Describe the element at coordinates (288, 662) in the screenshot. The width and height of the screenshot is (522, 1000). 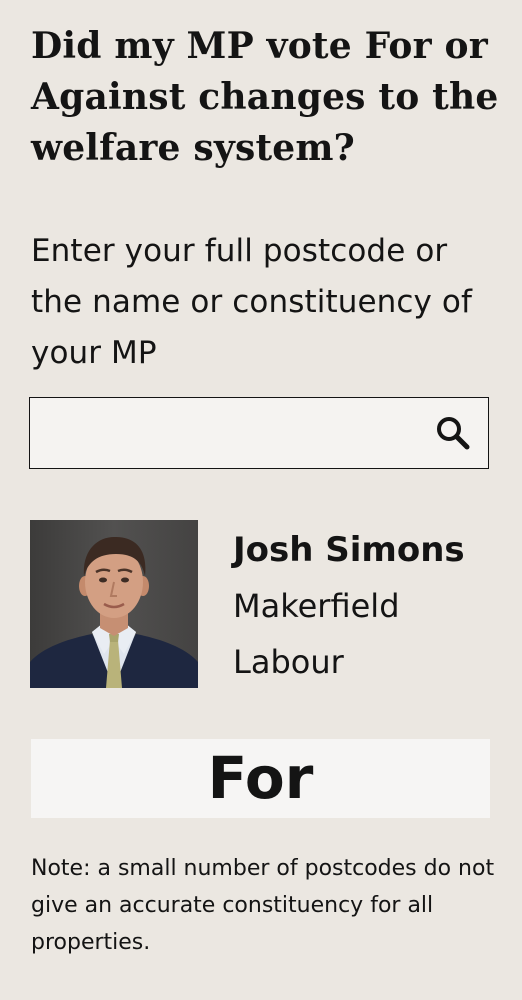
I see `mp-party: Labour` at that location.